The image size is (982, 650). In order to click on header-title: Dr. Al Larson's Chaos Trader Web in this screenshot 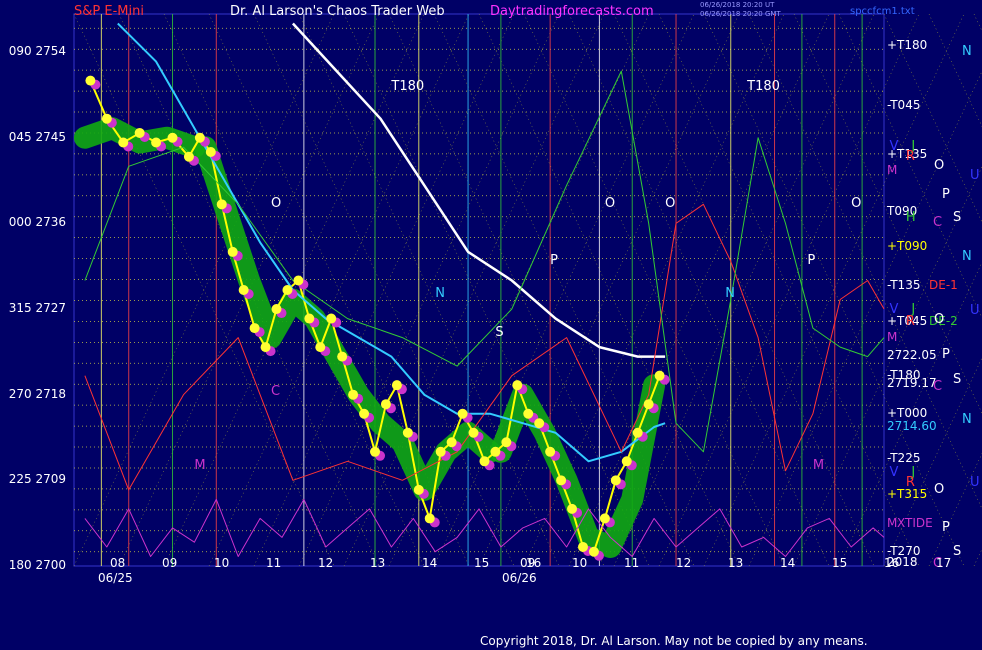, I will do `click(337, 11)`.